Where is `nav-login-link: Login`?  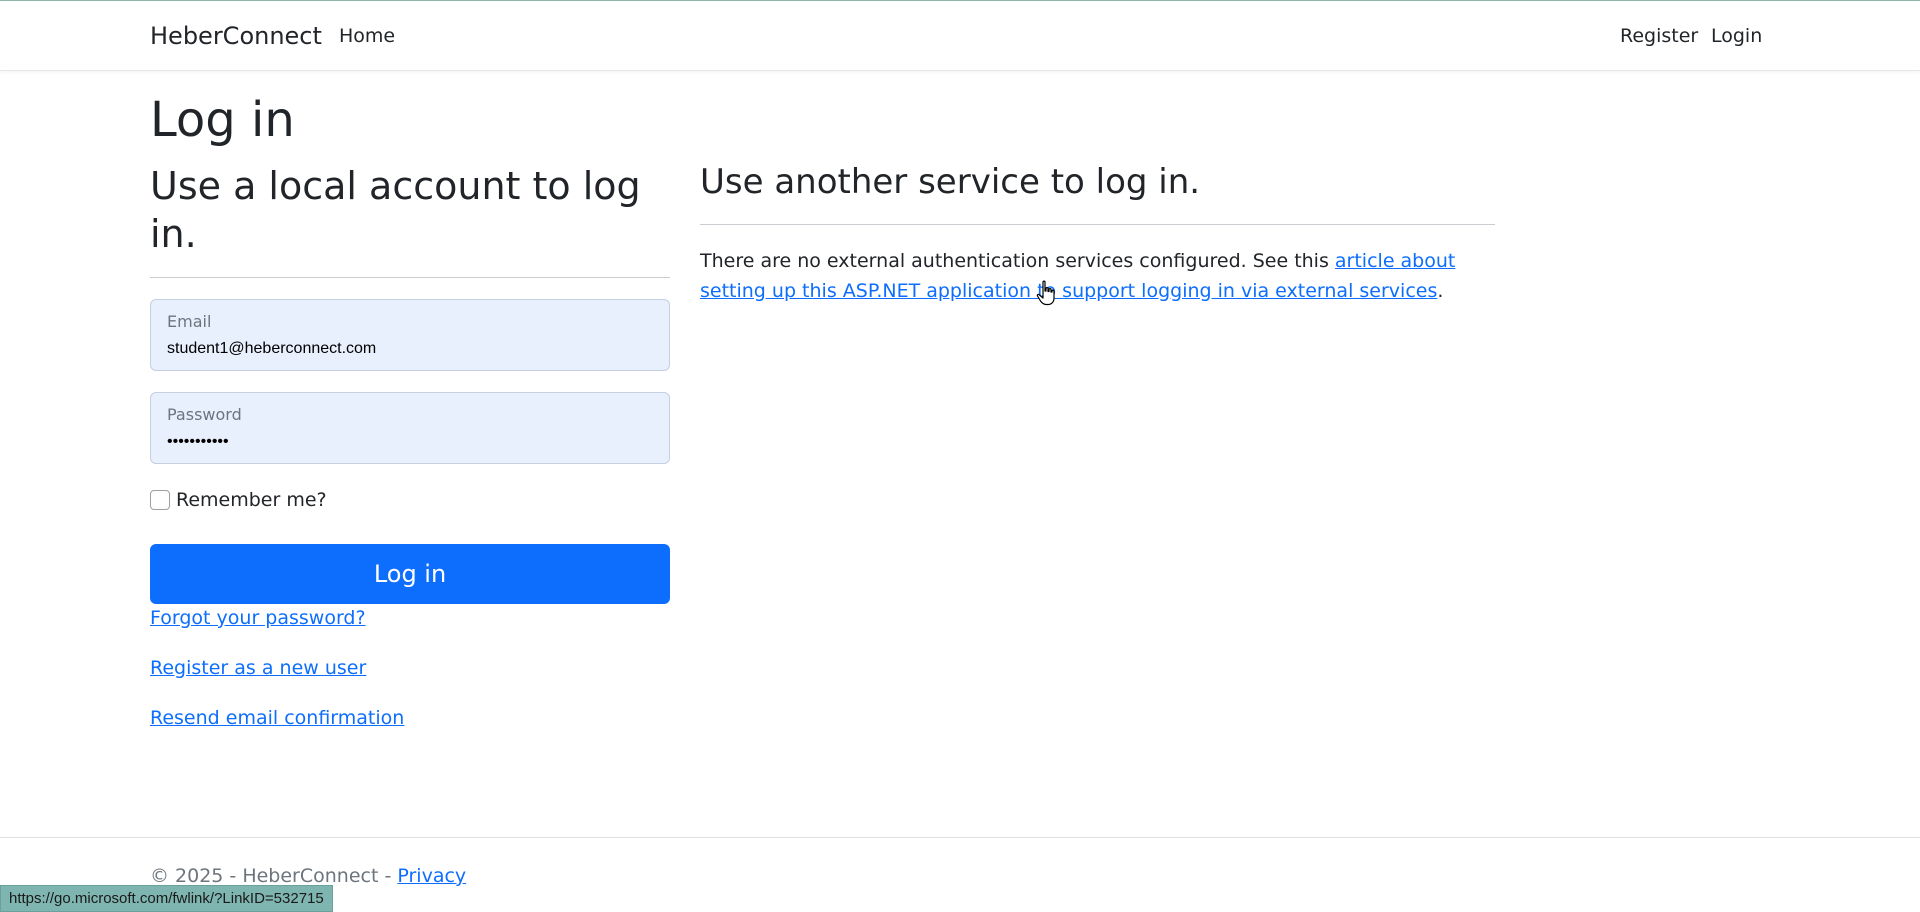 nav-login-link: Login is located at coordinates (1736, 36).